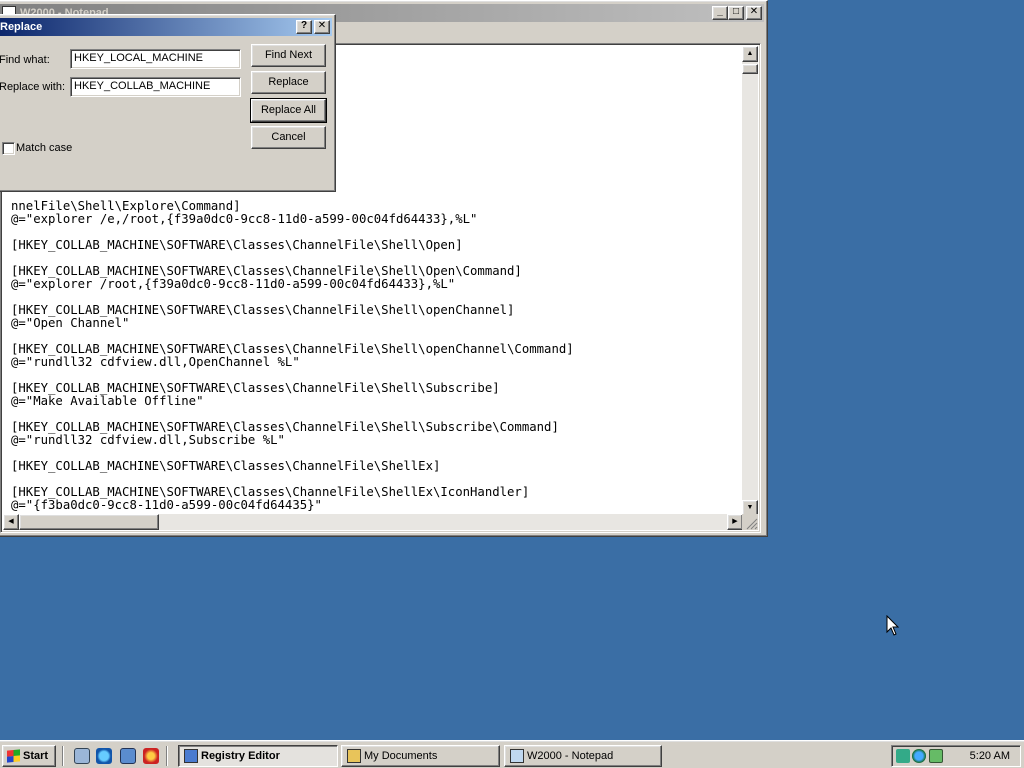 Image resolution: width=1024 pixels, height=768 pixels. Describe the element at coordinates (570, 756) in the screenshot. I see `task-label: W2000 - Notepad` at that location.